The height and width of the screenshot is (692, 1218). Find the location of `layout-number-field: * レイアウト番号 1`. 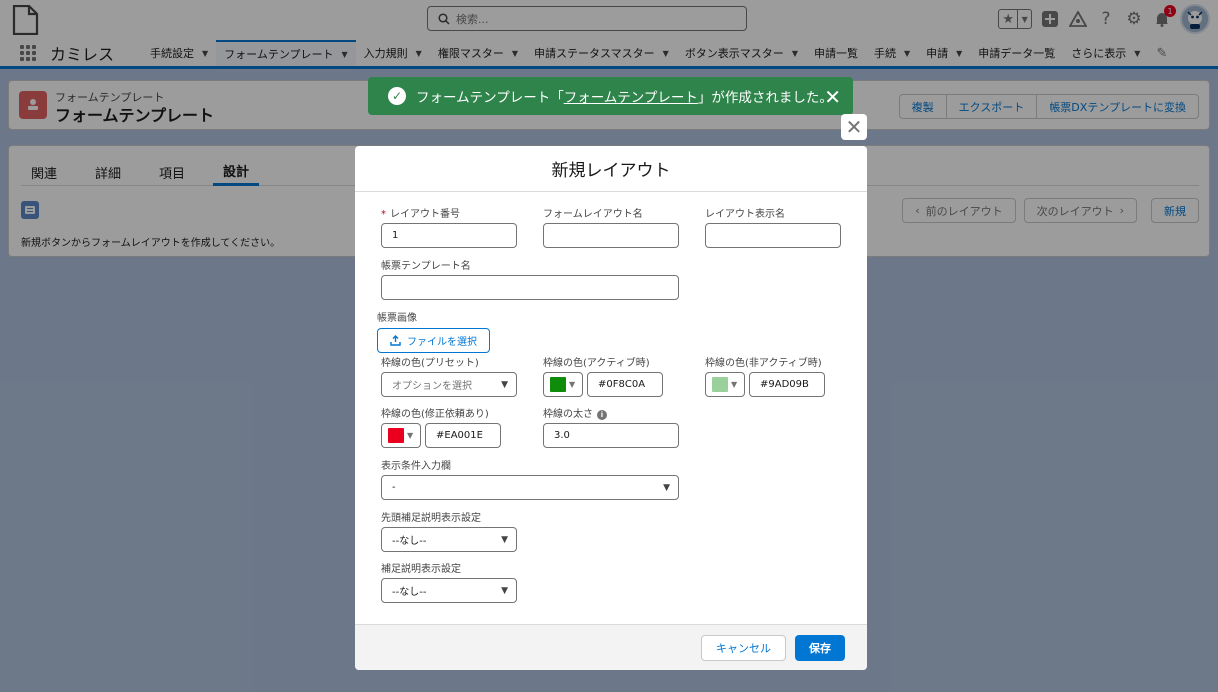

layout-number-field: * レイアウト番号 1 is located at coordinates (449, 228).